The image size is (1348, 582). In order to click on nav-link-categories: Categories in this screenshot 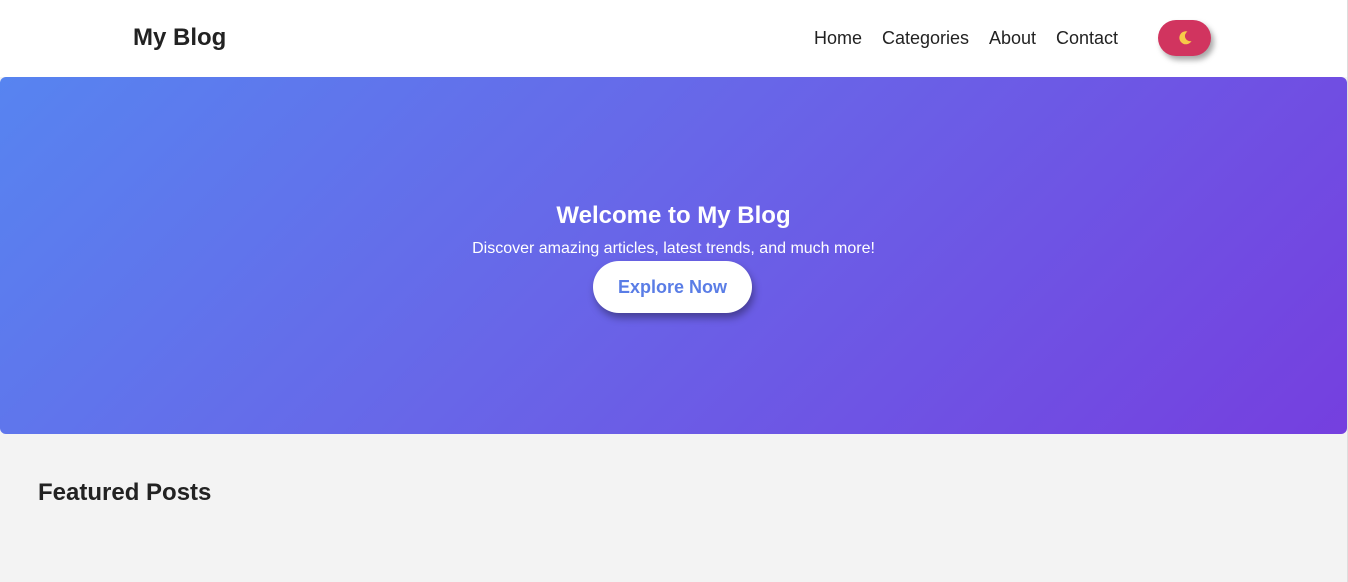, I will do `click(925, 38)`.